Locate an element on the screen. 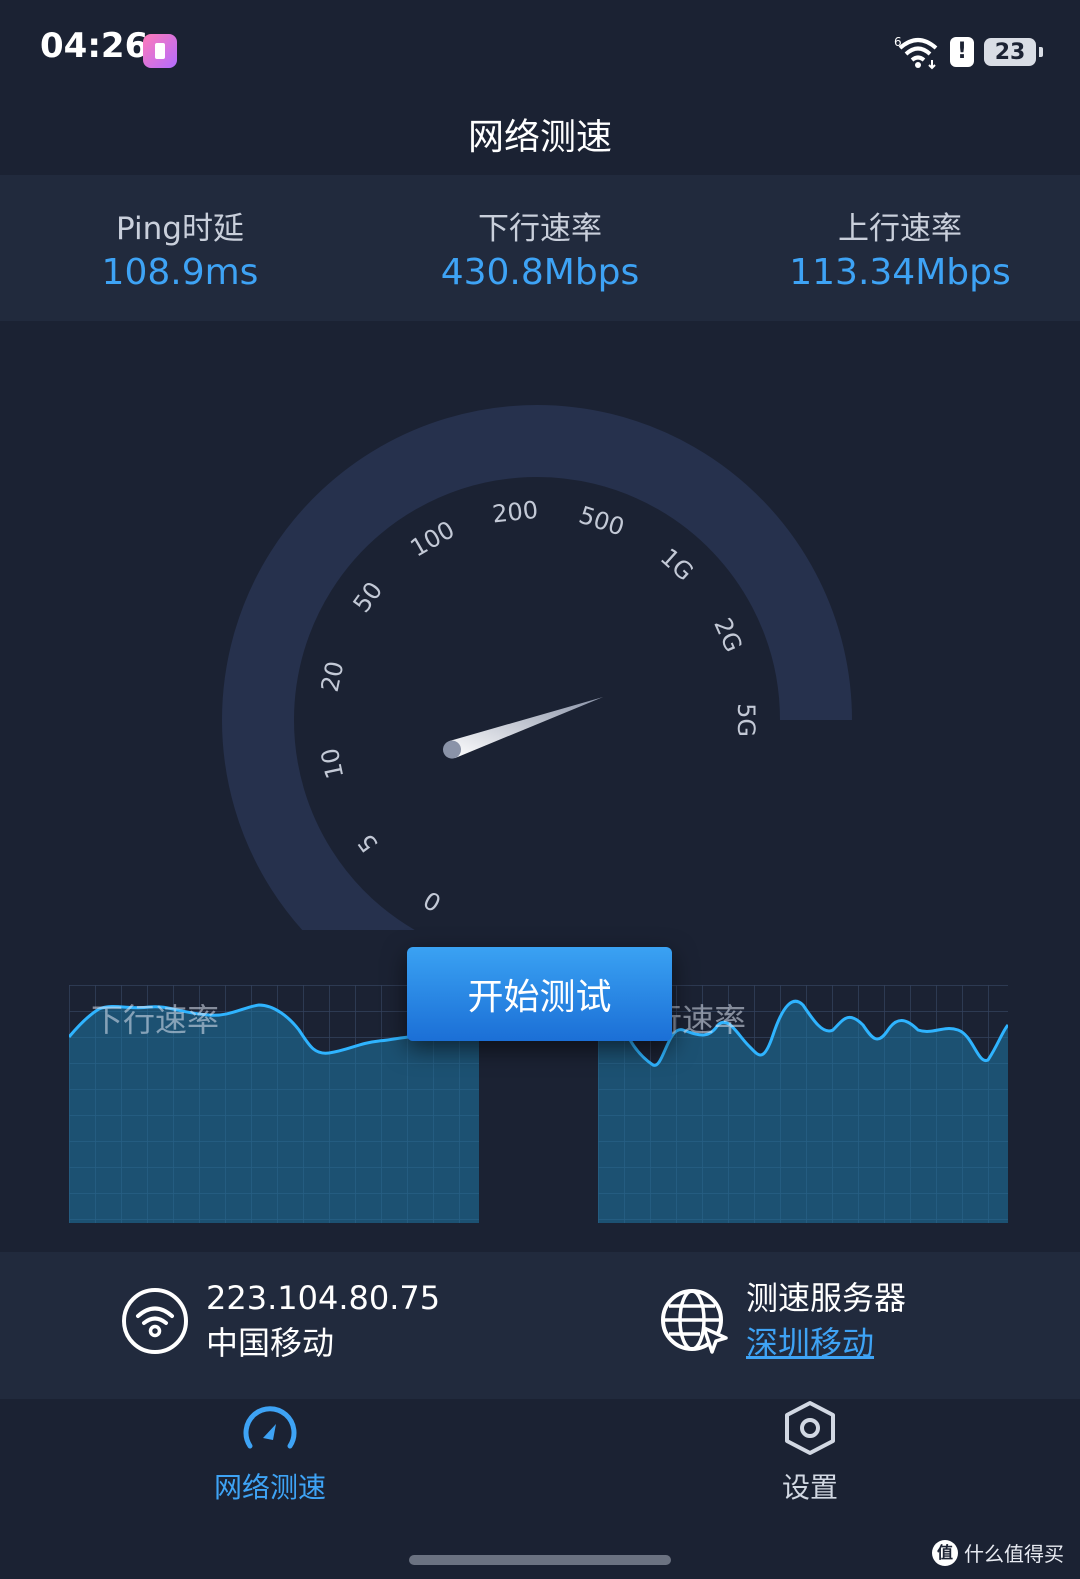  wifi-6-icon: 6 is located at coordinates (916, 52).